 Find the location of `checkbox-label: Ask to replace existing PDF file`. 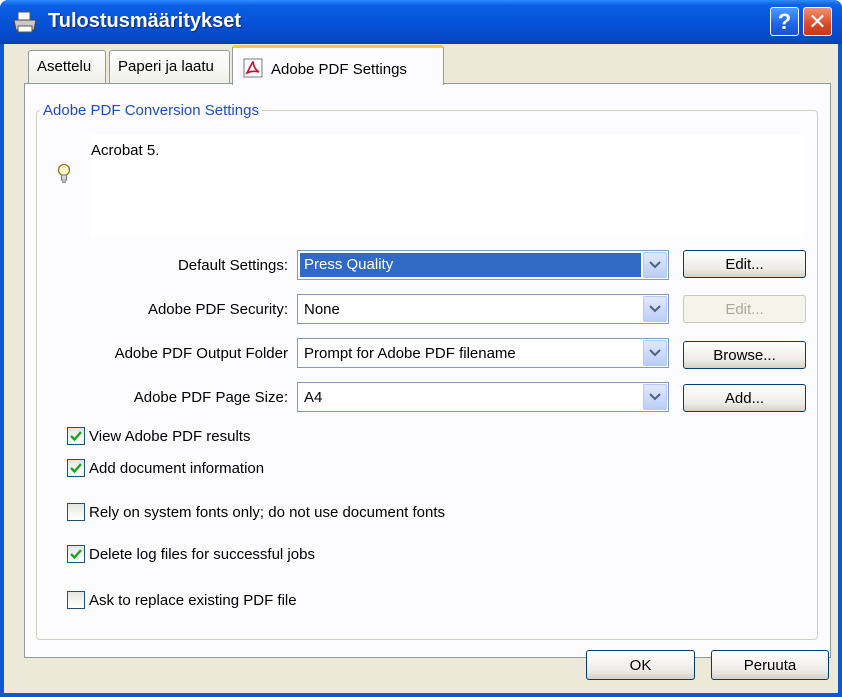

checkbox-label: Ask to replace existing PDF file is located at coordinates (193, 600).